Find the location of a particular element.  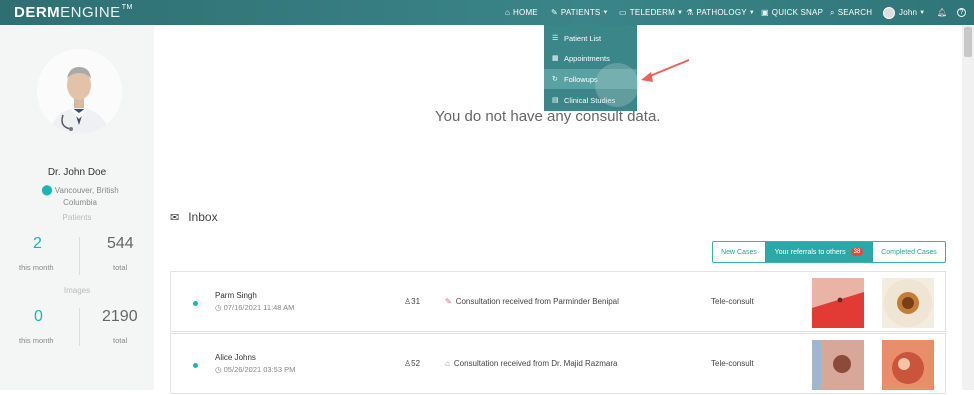

images-this-month-count: 0 is located at coordinates (38, 316).